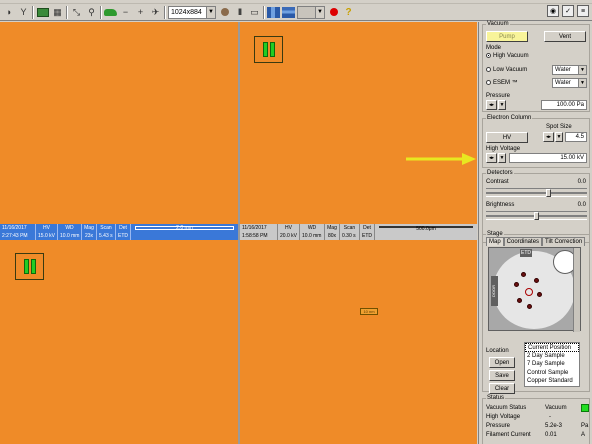 This screenshot has width=592, height=444. Describe the element at coordinates (288, 236) in the screenshot. I see `databar-hv-value: 20.0 kV` at that location.